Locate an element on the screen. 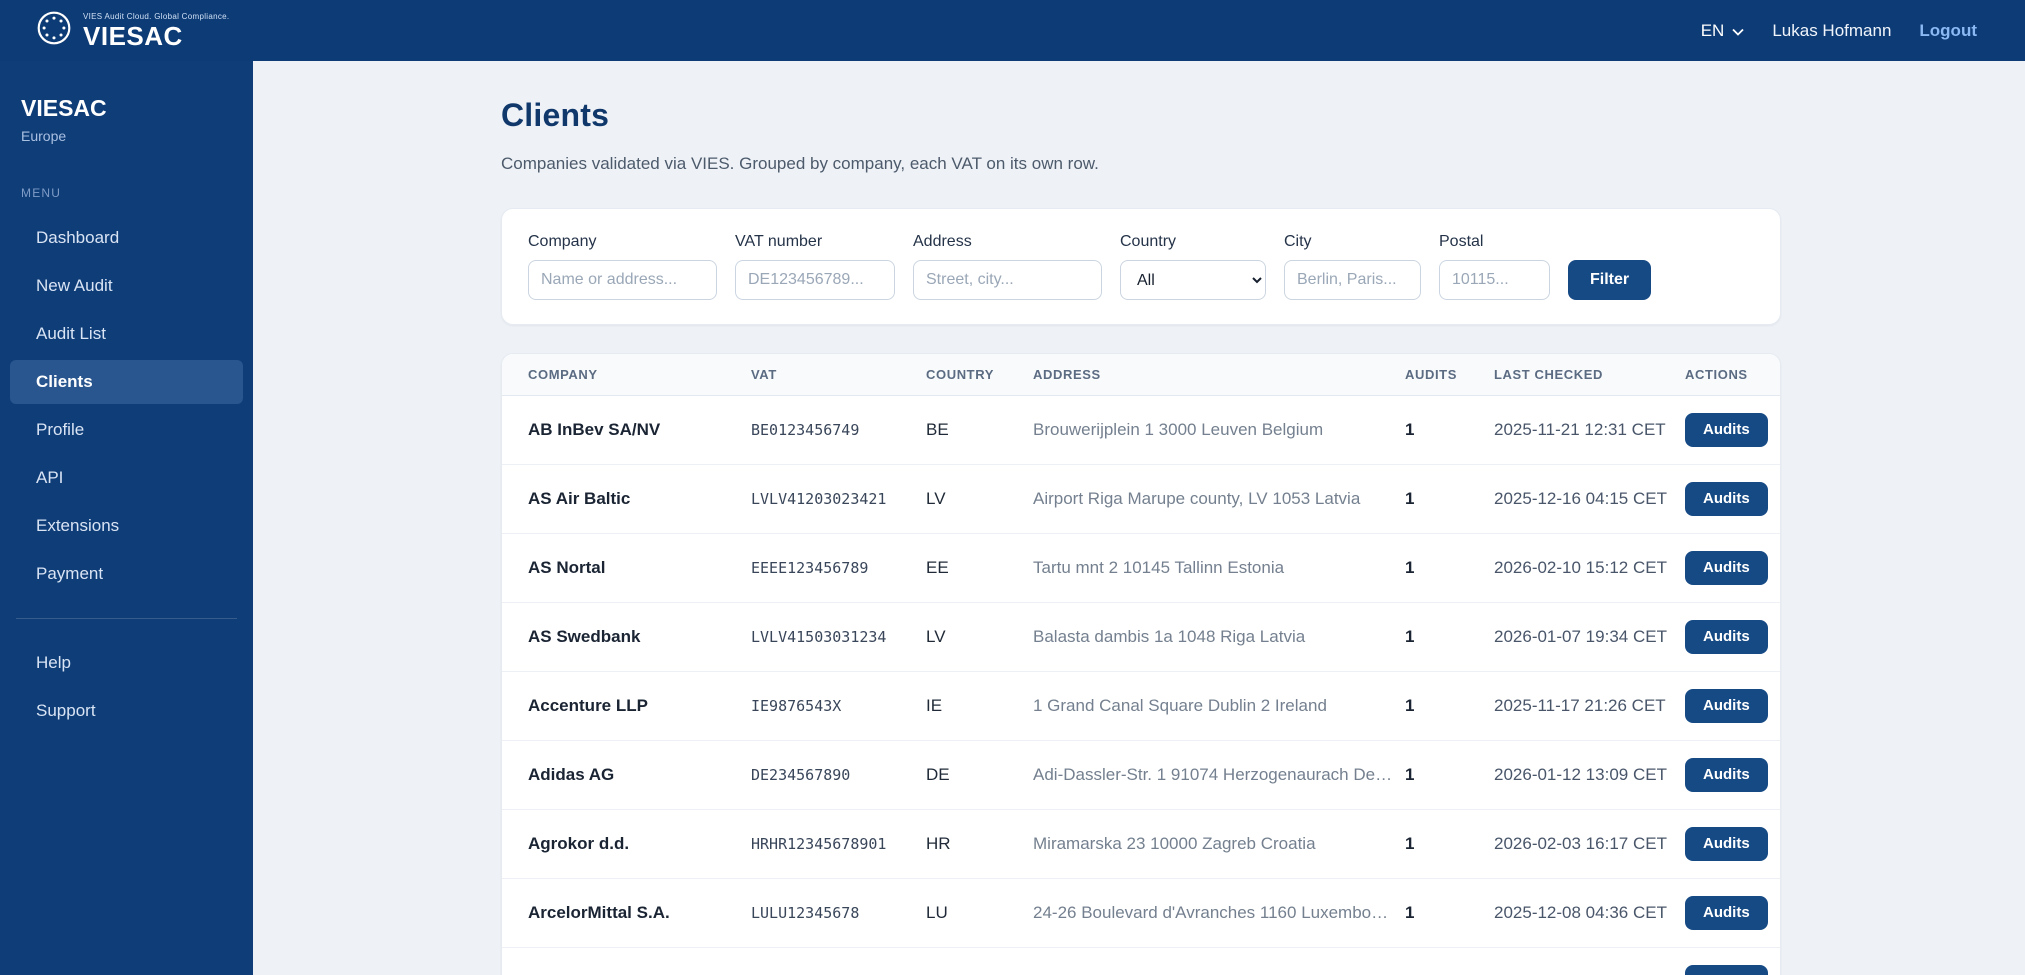 The height and width of the screenshot is (975, 2025). brand-name: VIESAC is located at coordinates (133, 36).